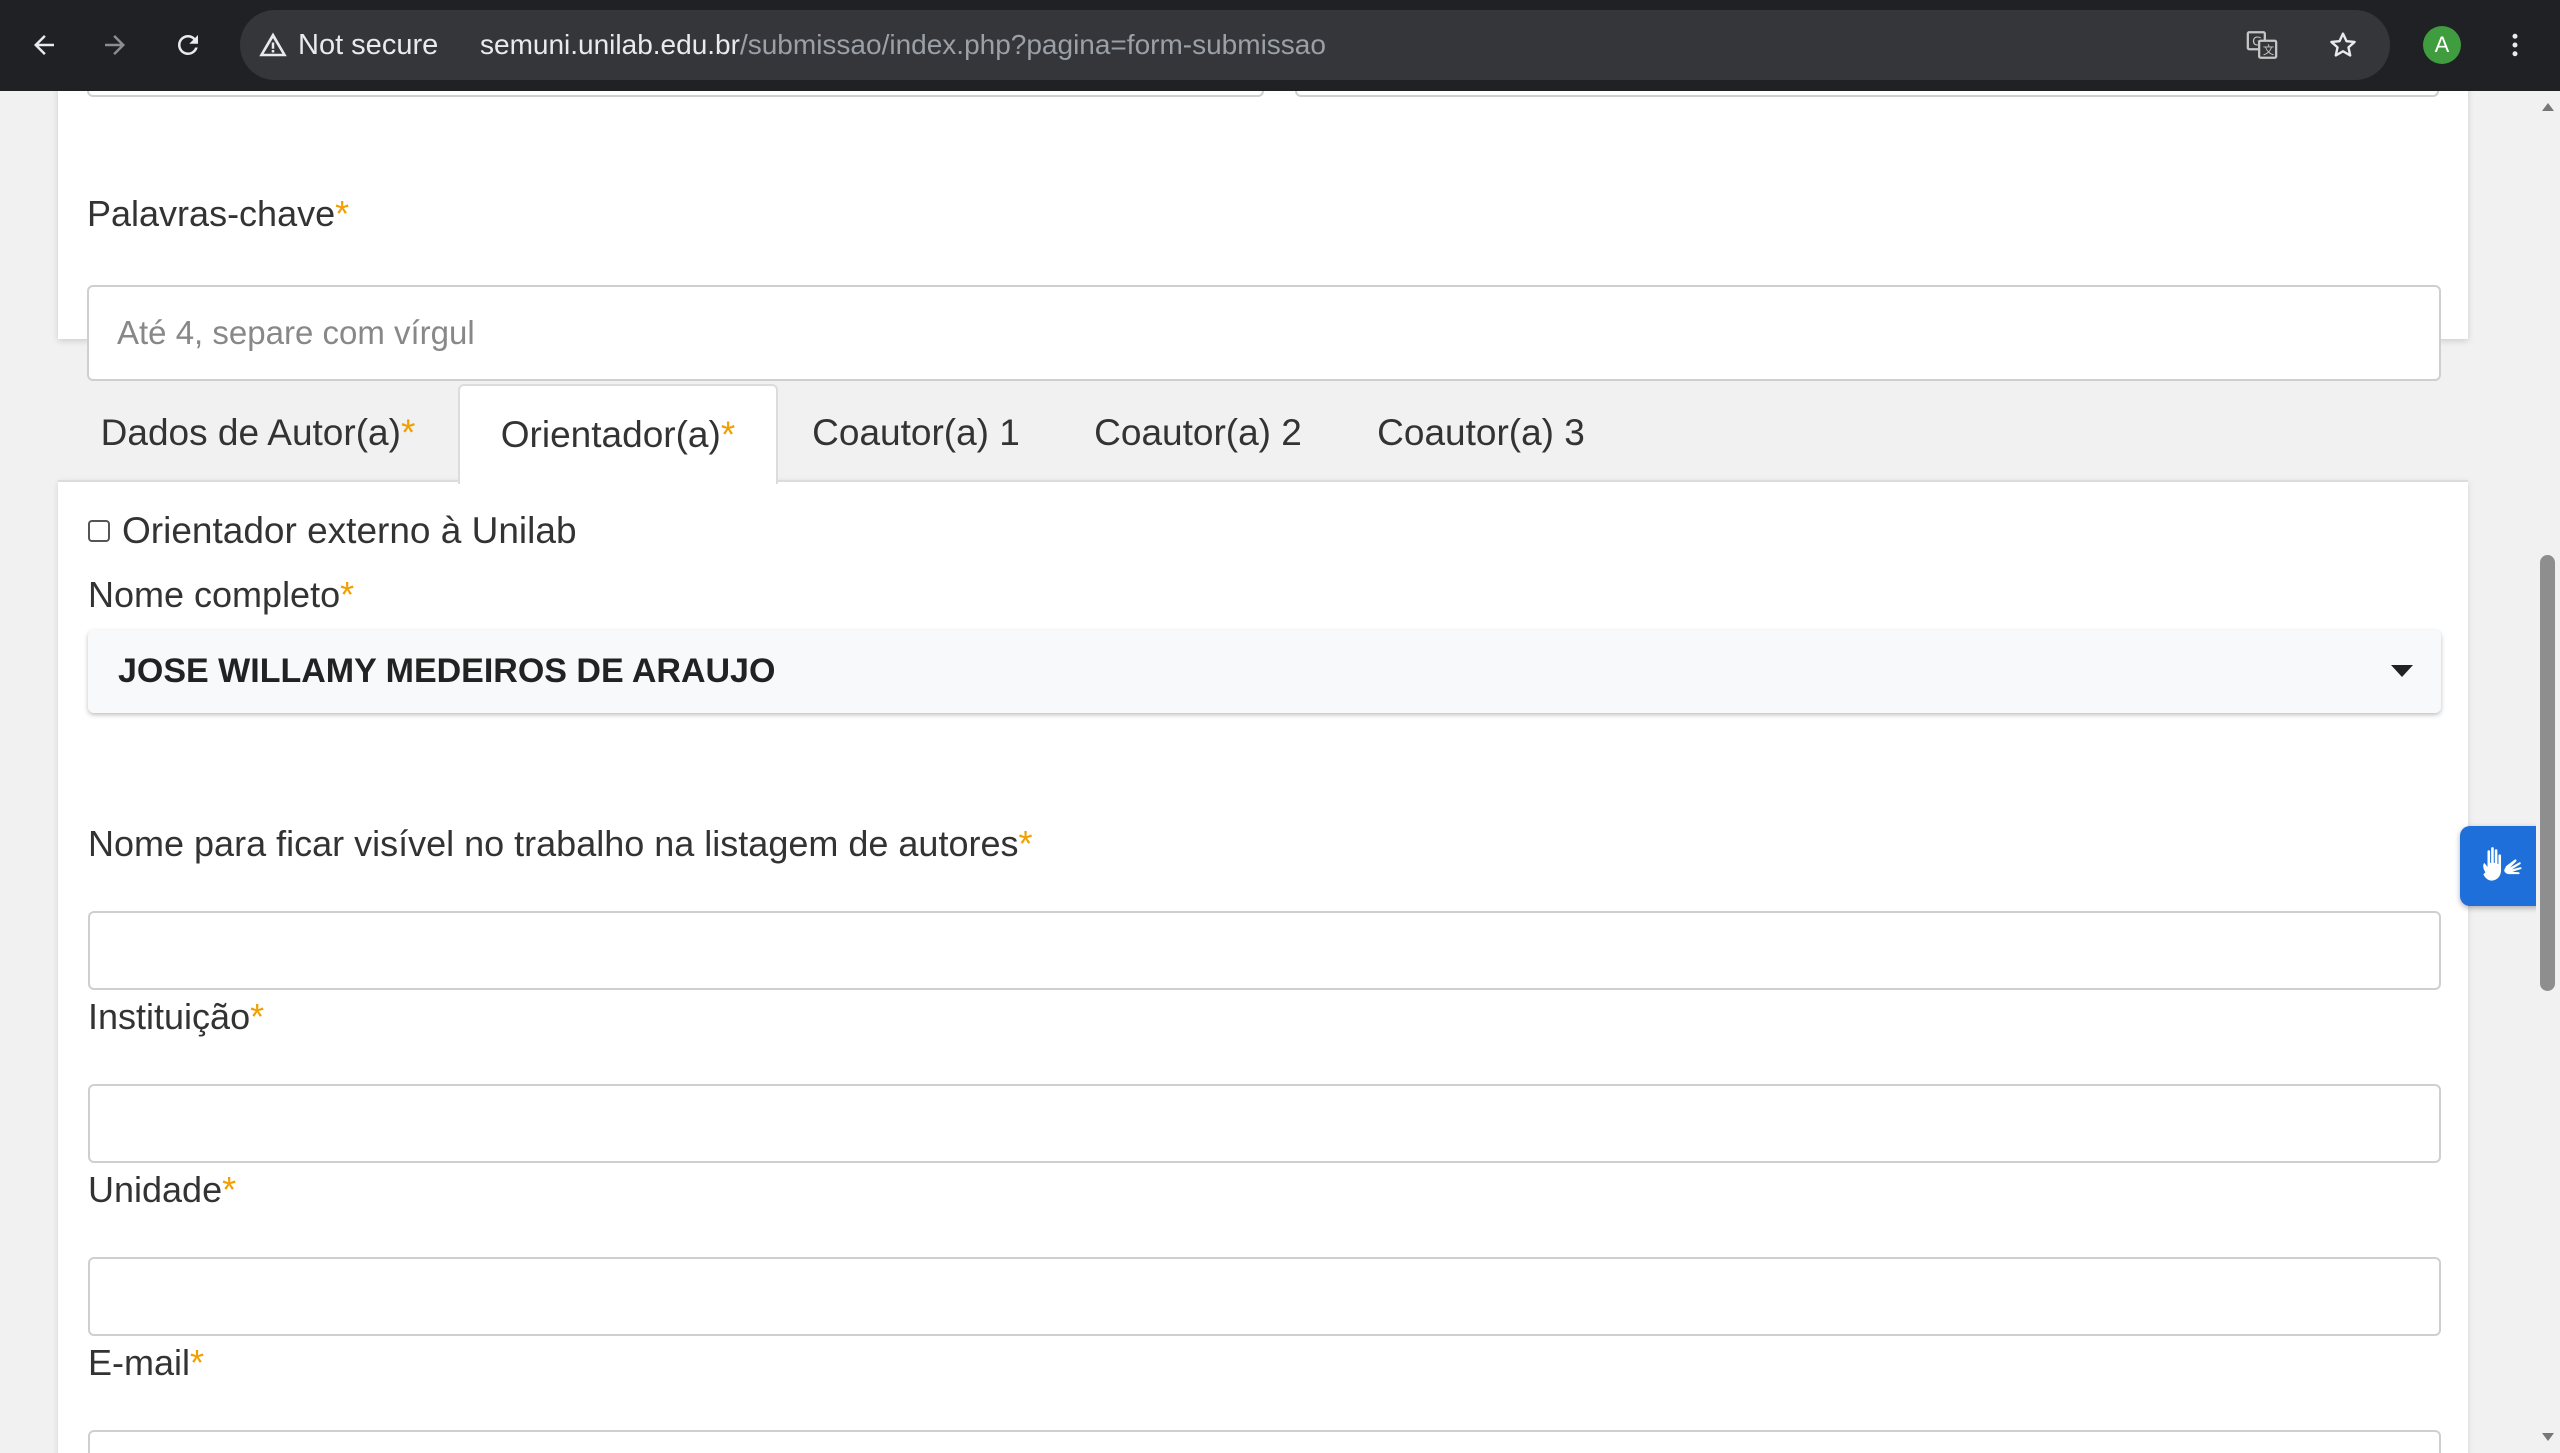 This screenshot has height=1453, width=2560. I want to click on arrow-right-icon, so click(115, 45).